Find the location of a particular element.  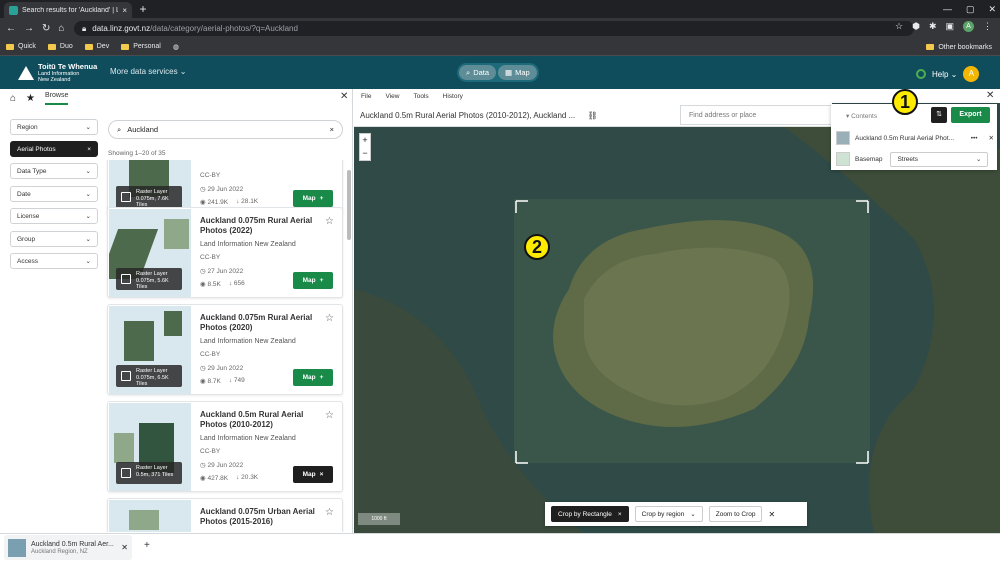

bookmark-quick: Quick is located at coordinates (21, 46).